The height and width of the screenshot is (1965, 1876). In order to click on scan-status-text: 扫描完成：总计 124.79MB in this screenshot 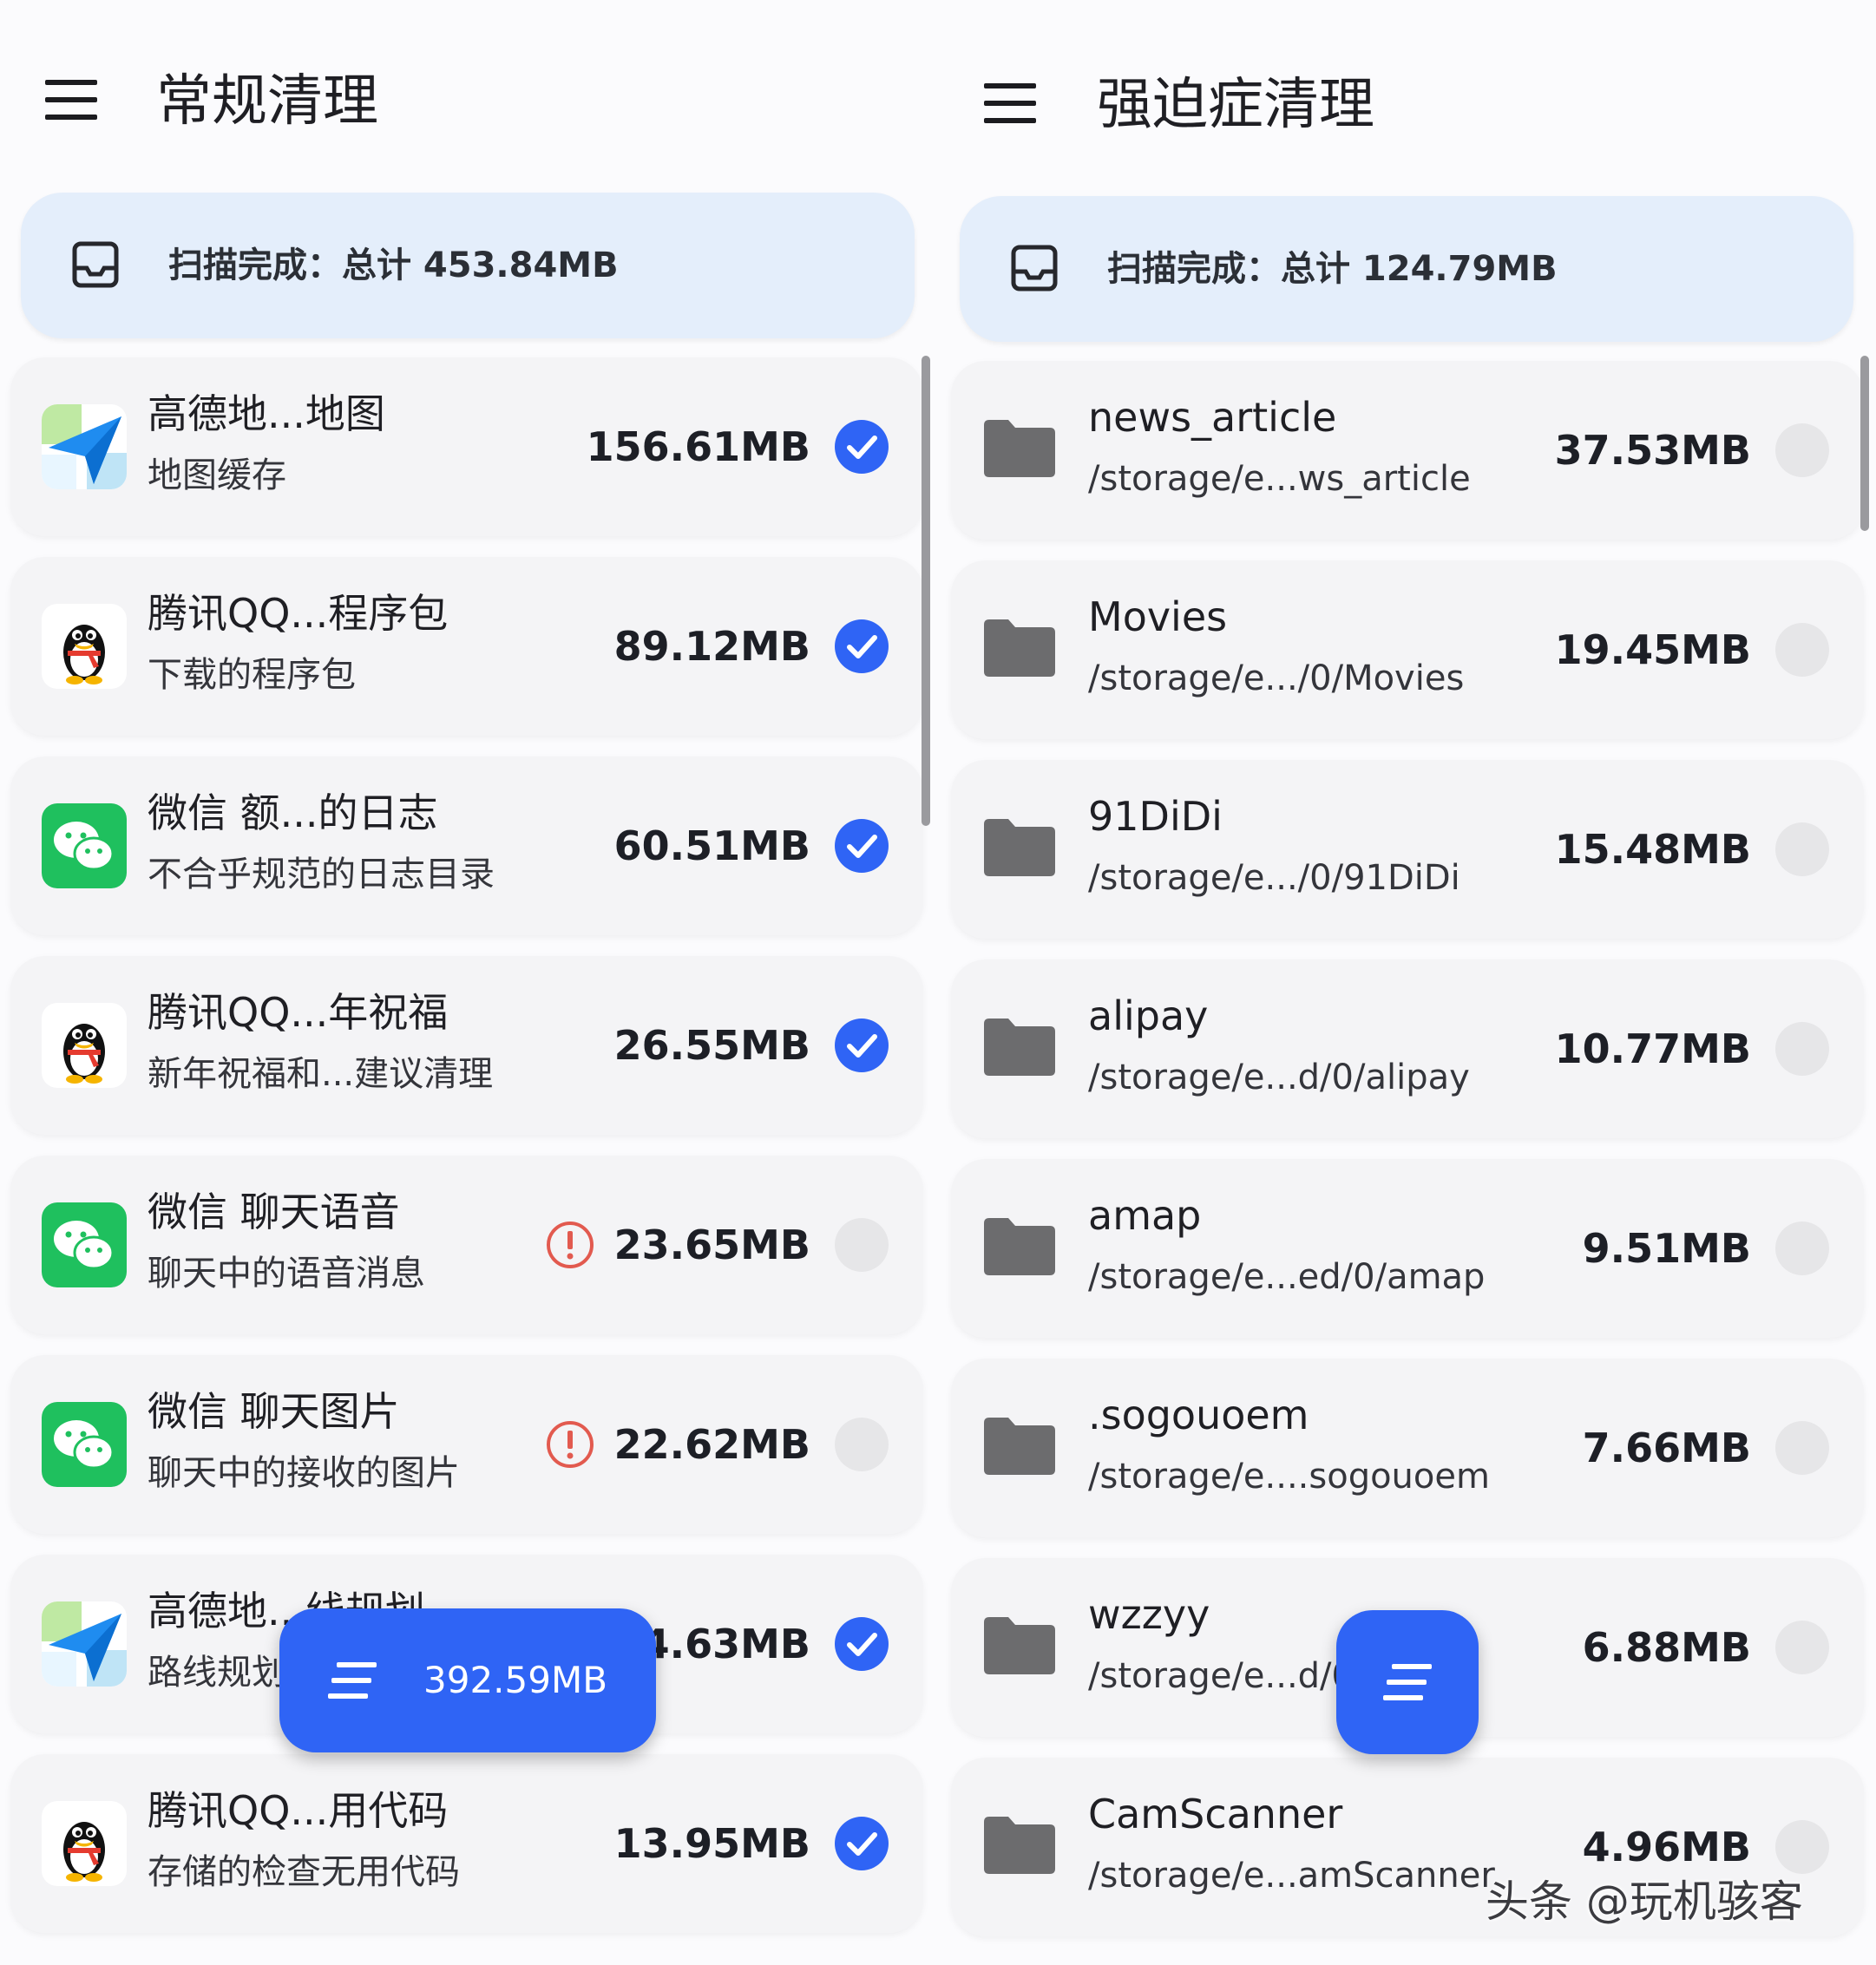, I will do `click(1332, 269)`.